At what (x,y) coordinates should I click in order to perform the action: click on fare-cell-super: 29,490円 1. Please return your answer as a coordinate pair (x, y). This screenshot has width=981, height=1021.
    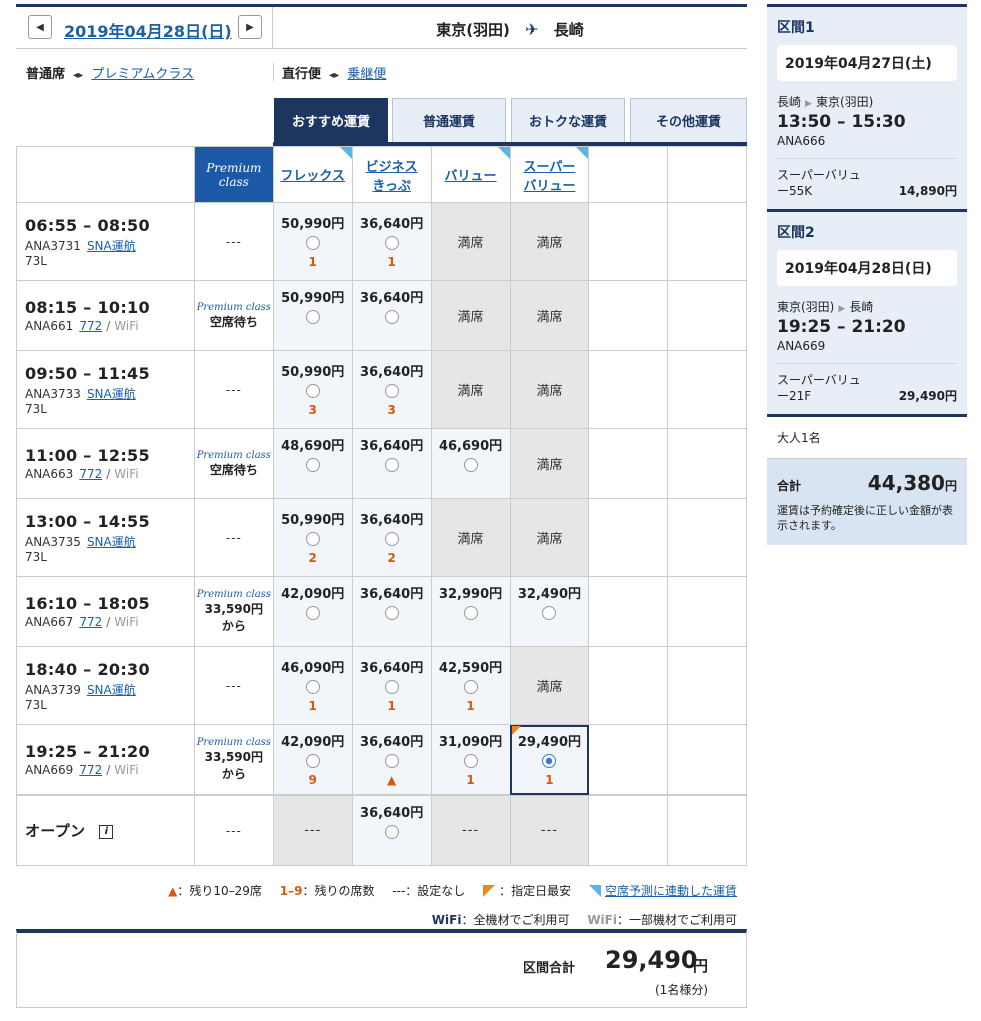
    Looking at the image, I should click on (549, 760).